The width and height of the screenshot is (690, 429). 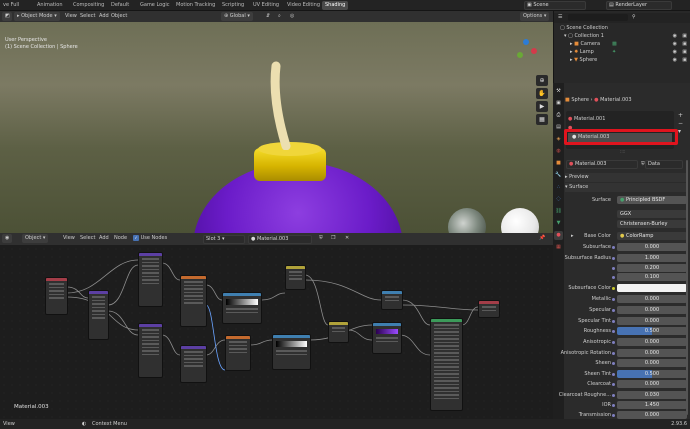 What do you see at coordinates (224, 239) in the screenshot?
I see `slot-selector: Slot 3 ▾` at bounding box center [224, 239].